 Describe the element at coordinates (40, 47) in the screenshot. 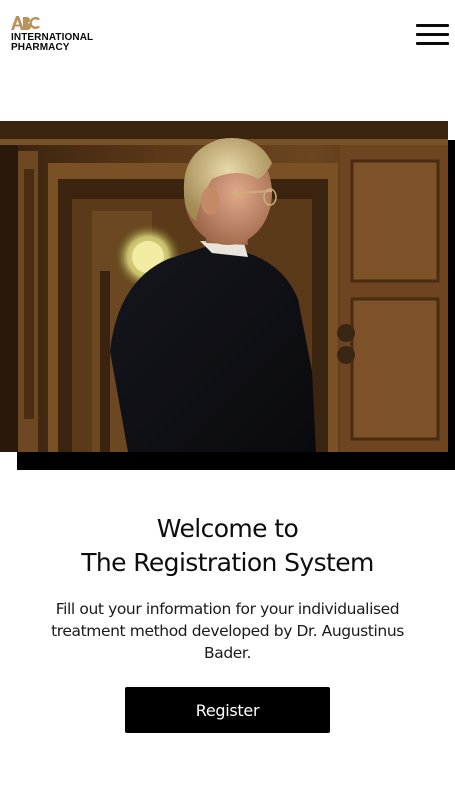

I see `logo-text-line-2: PHARMACY` at that location.